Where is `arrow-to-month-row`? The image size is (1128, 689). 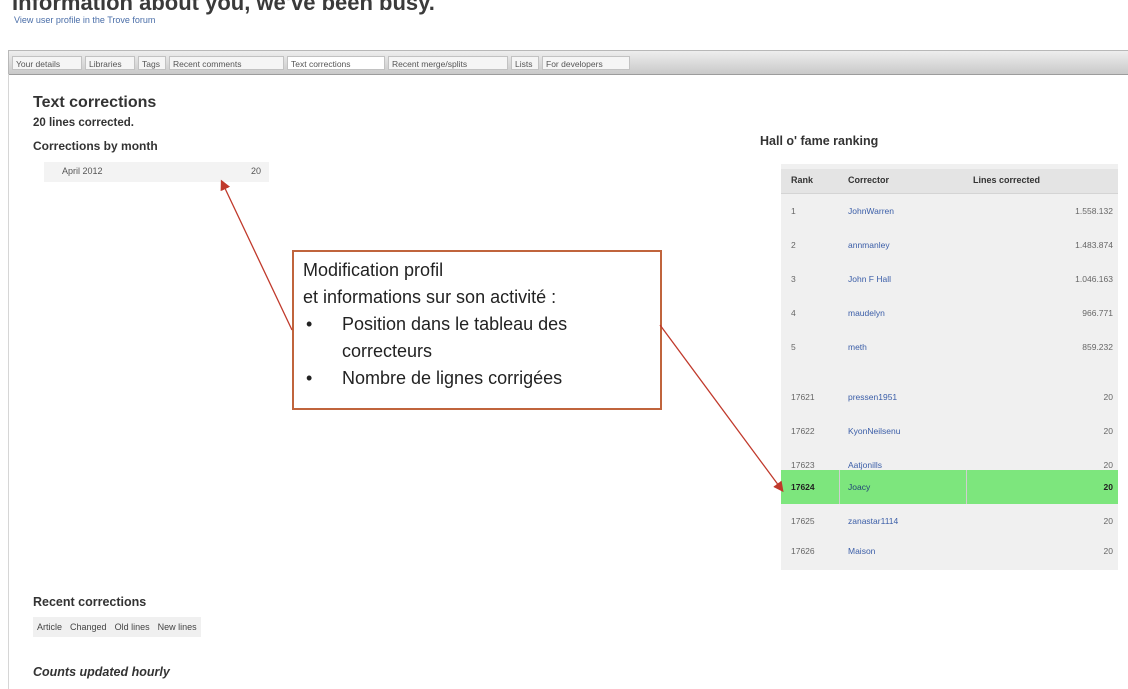 arrow-to-month-row is located at coordinates (256, 255).